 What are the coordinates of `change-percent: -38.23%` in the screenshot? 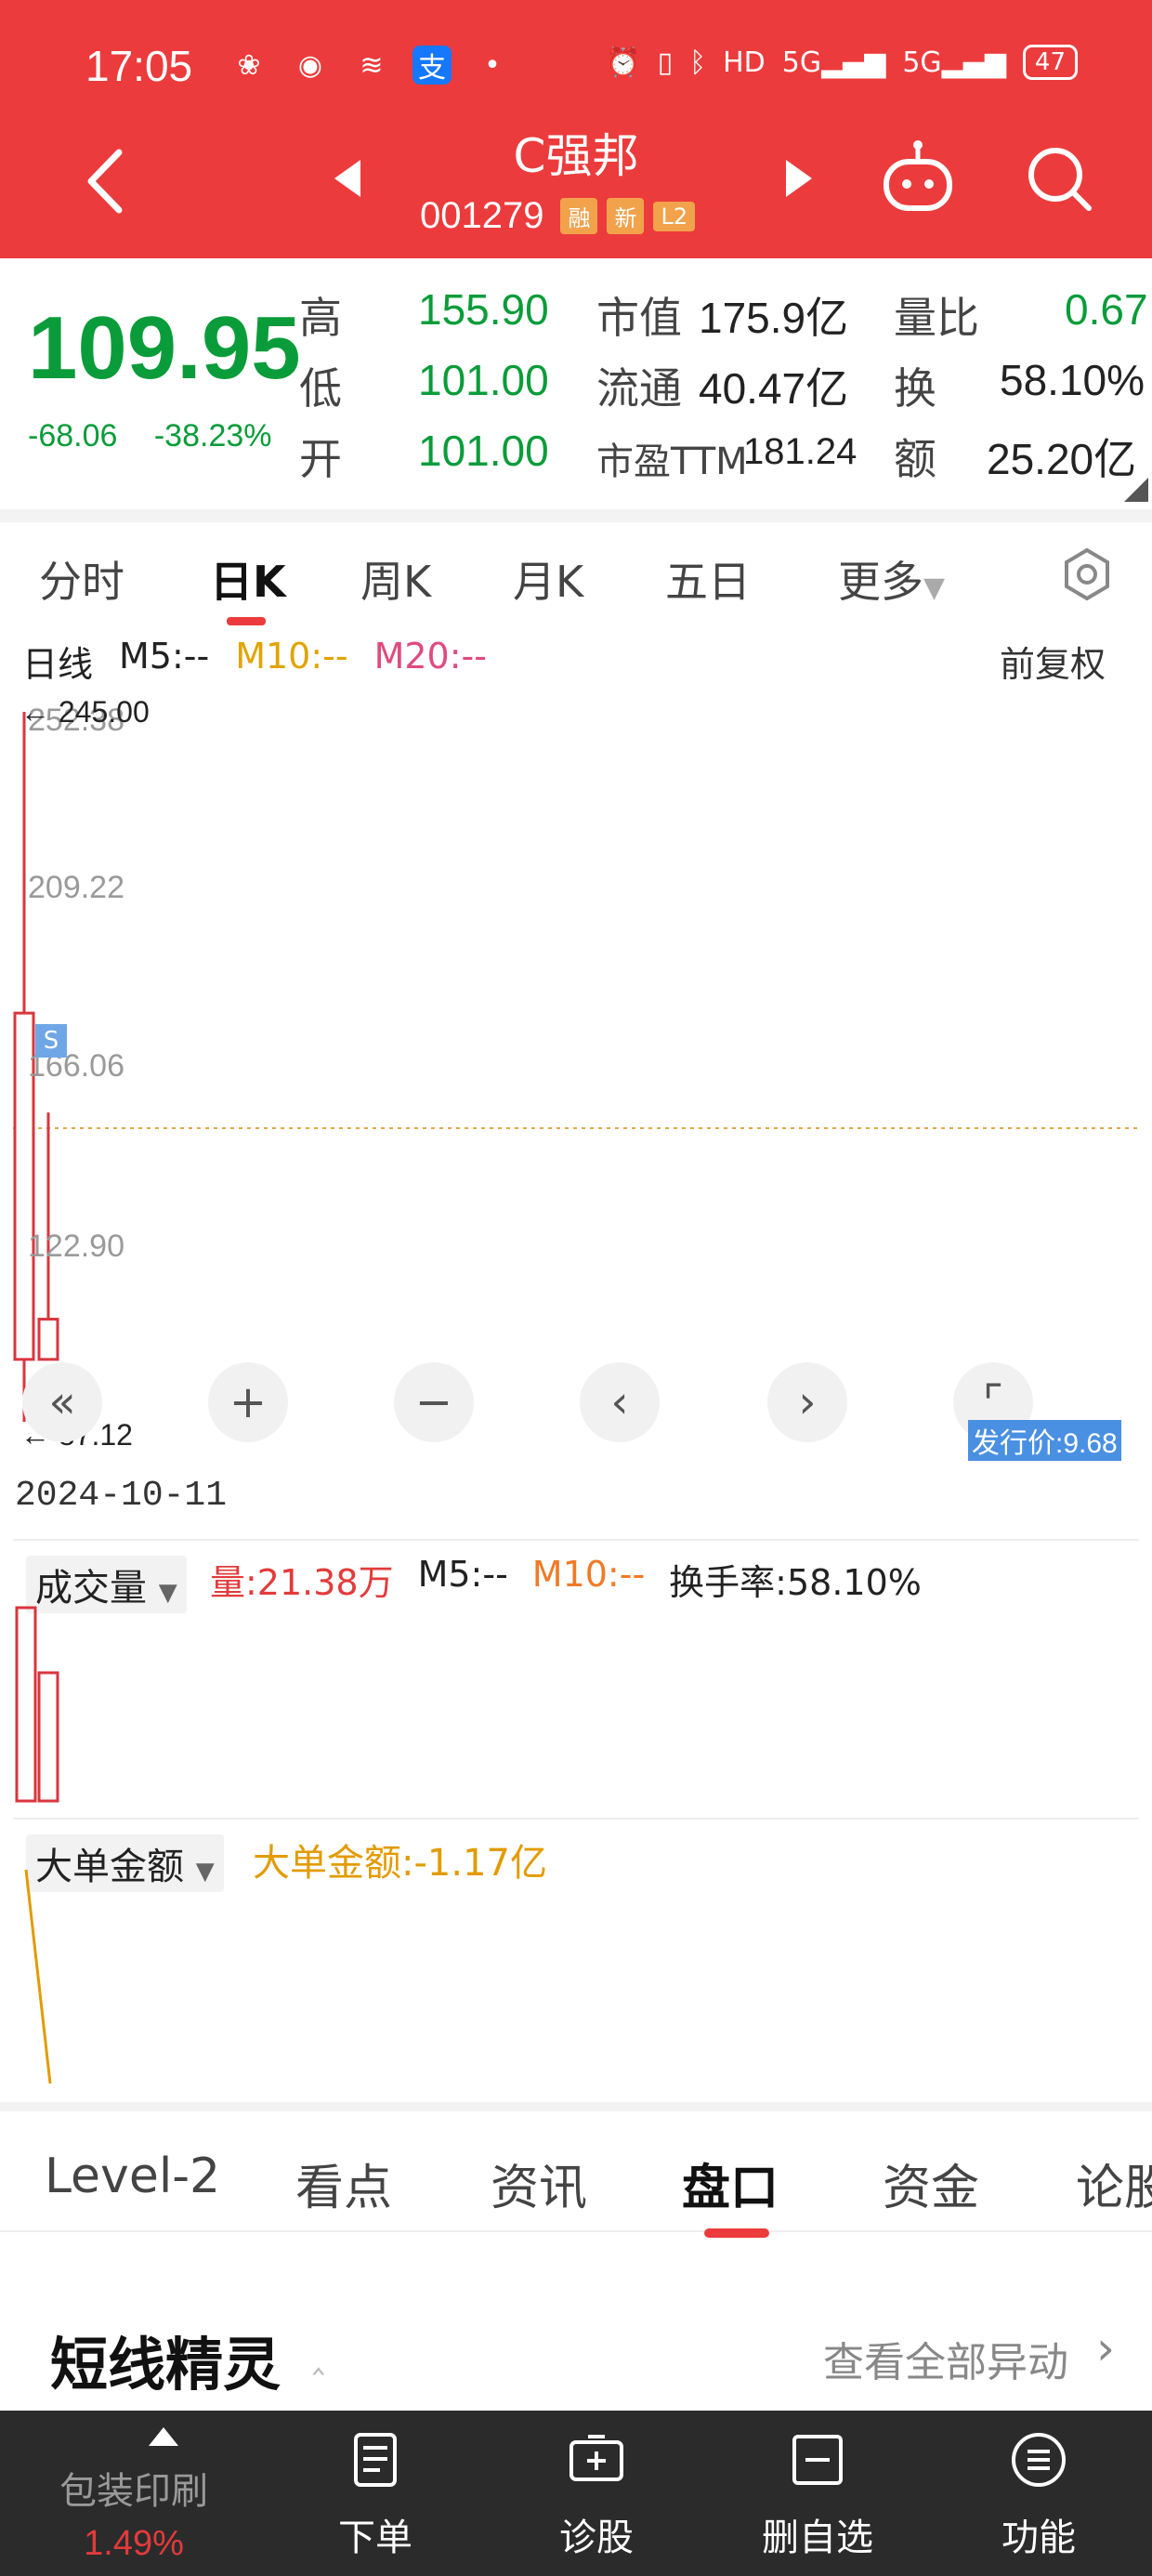 It's located at (212, 435).